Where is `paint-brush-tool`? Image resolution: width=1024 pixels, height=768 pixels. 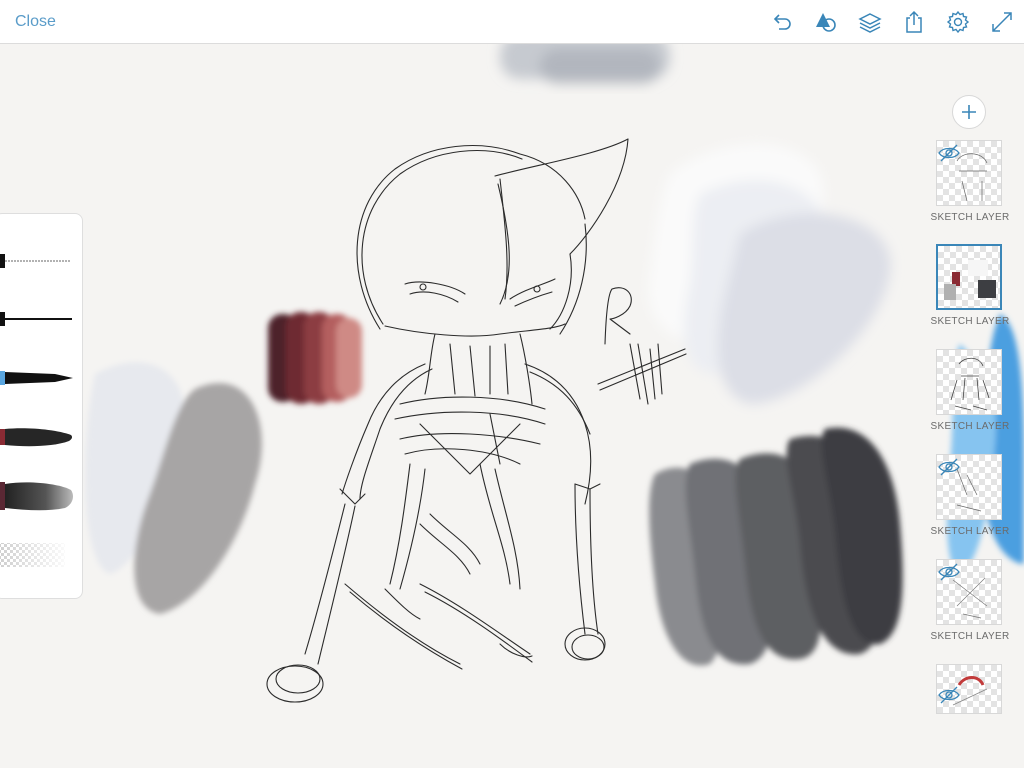 paint-brush-tool is located at coordinates (37, 437).